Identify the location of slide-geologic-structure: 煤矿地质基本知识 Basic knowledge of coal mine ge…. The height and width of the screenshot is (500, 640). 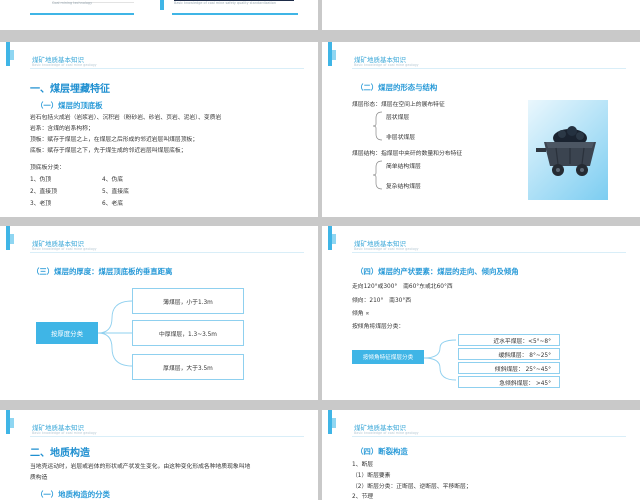
(159, 455).